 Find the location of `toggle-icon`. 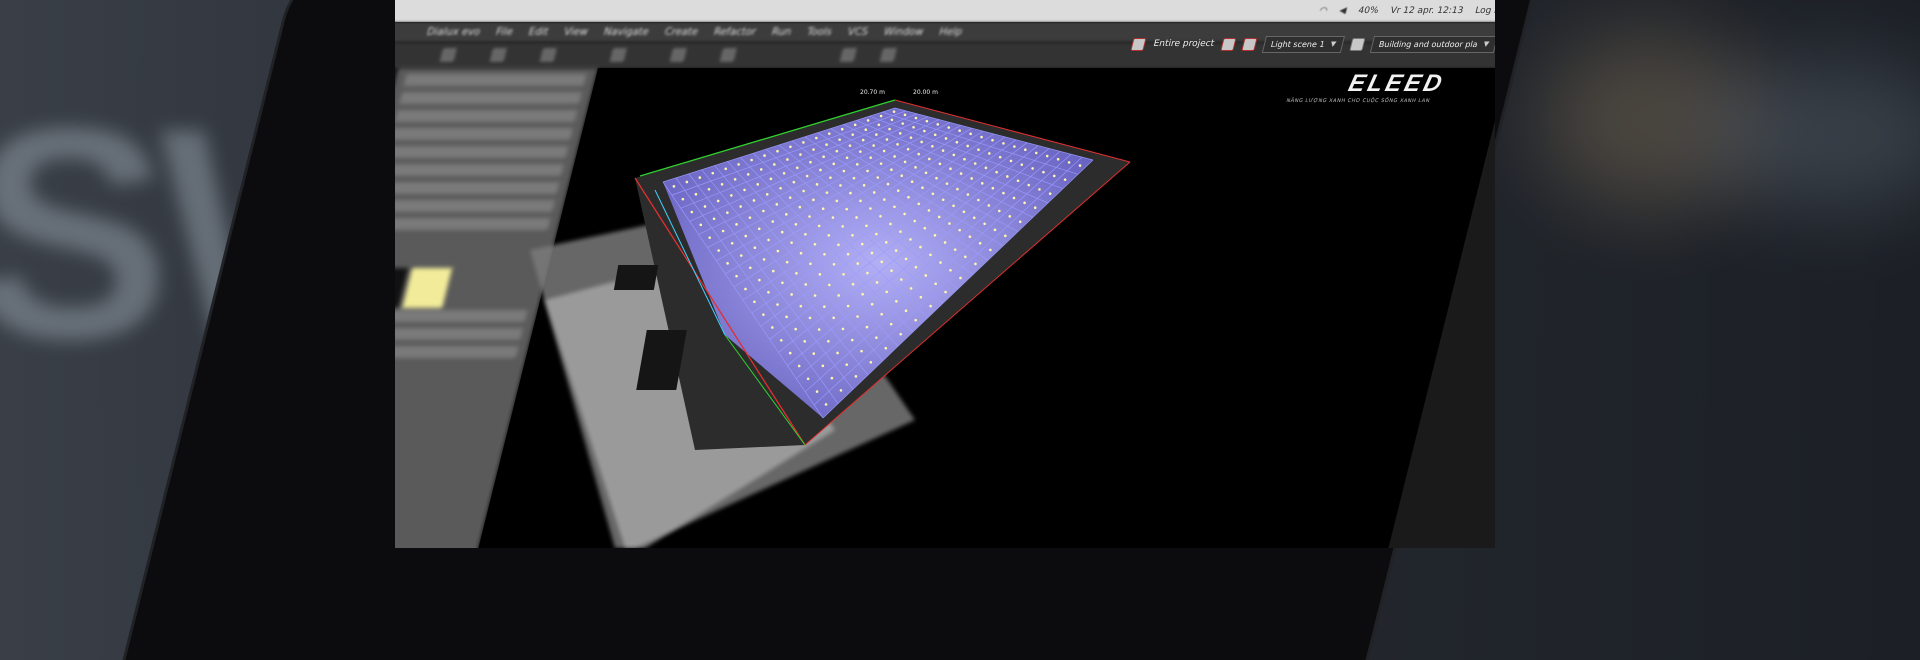

toggle-icon is located at coordinates (1357, 44).